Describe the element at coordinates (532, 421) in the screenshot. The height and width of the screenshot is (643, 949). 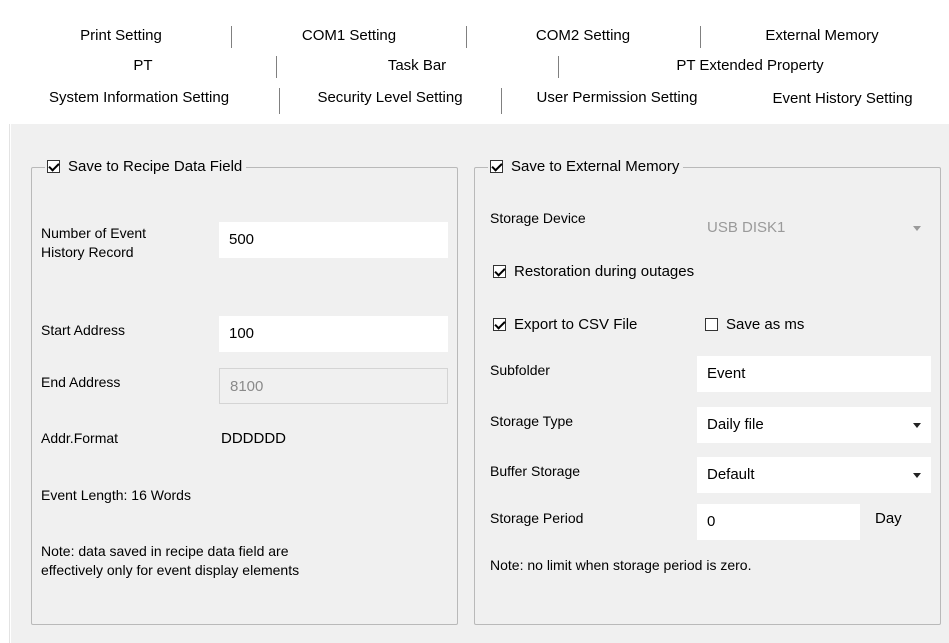
I see `storage-type-label: Storage Type` at that location.